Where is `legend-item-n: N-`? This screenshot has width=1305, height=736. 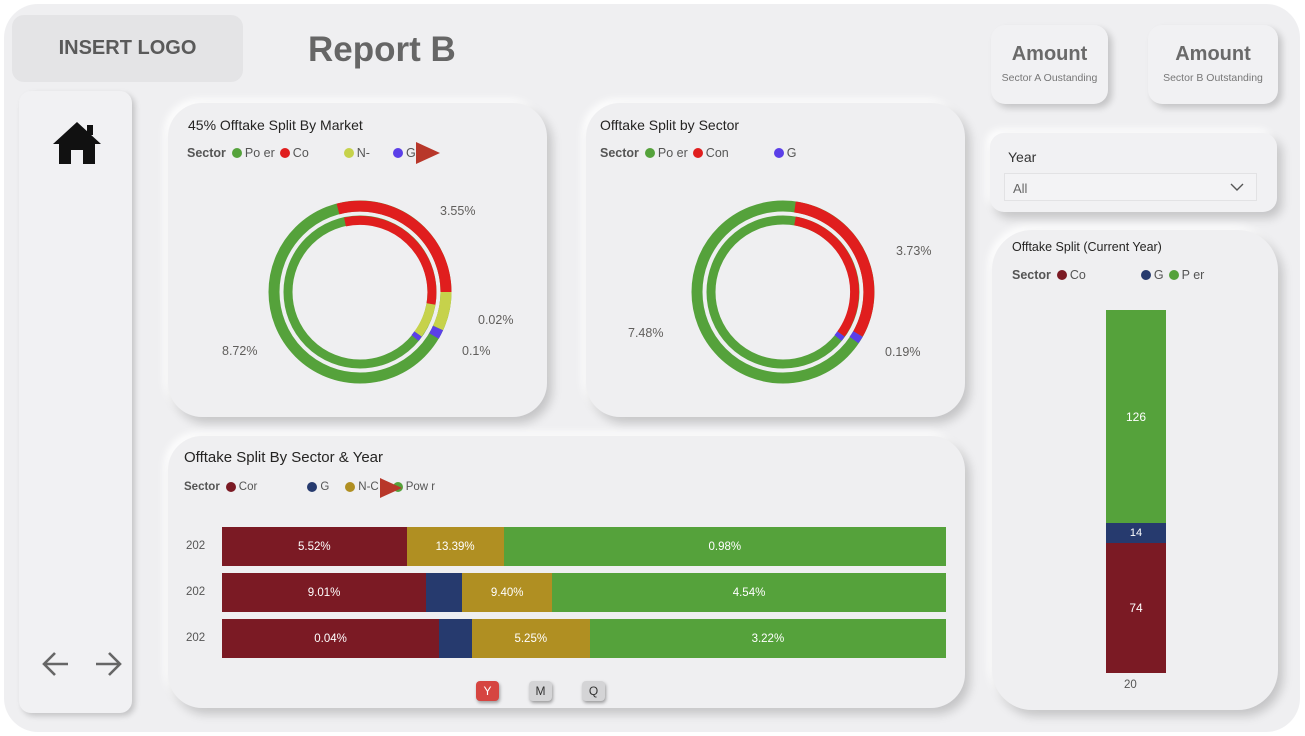
legend-item-n: N- is located at coordinates (356, 153).